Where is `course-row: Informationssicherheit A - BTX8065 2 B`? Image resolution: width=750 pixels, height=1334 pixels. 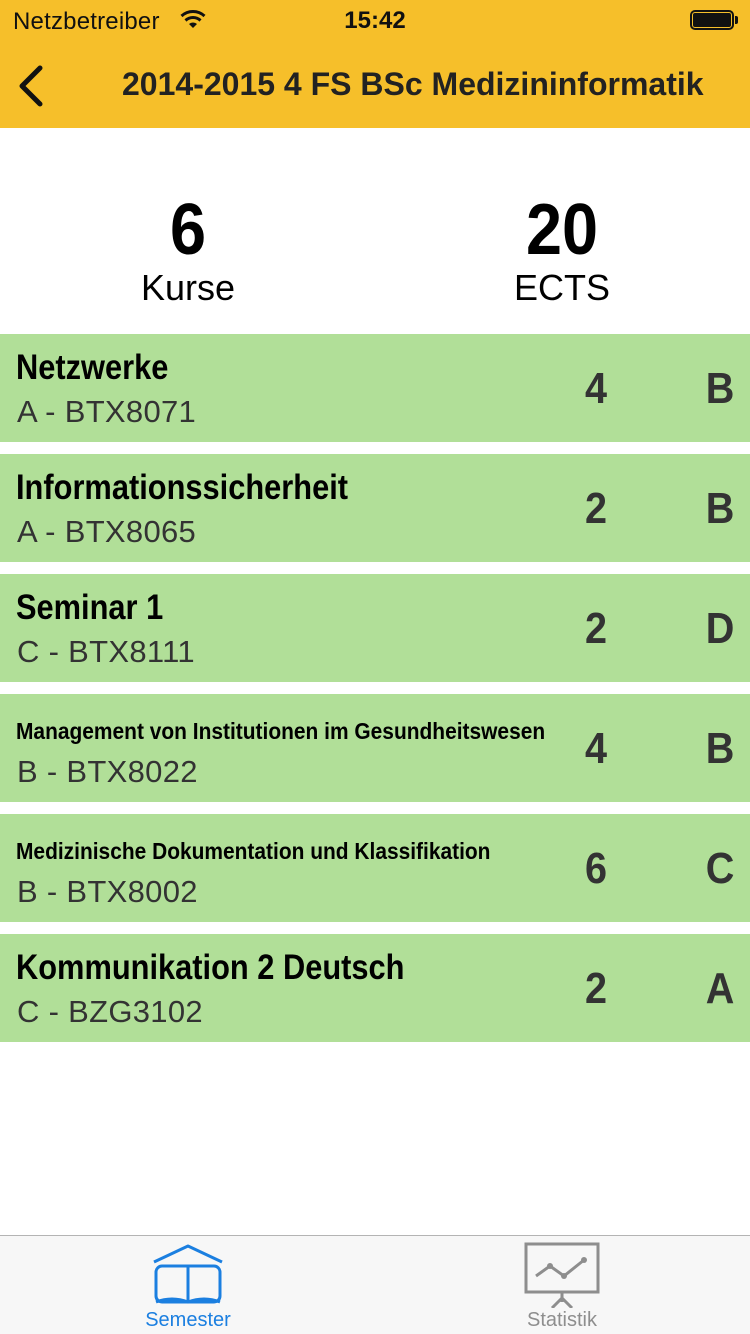
course-row: Informationssicherheit A - BTX8065 2 B is located at coordinates (375, 508).